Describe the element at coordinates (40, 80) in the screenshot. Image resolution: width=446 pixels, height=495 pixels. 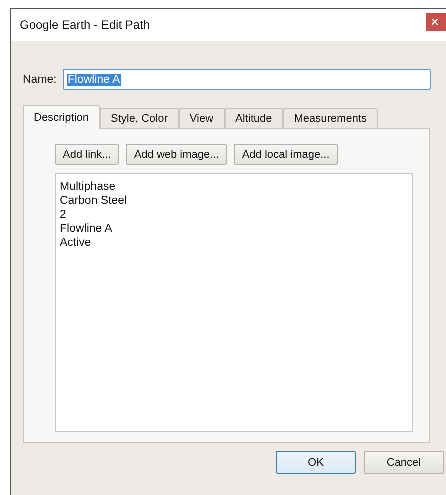
I see `name-label: Name:` at that location.